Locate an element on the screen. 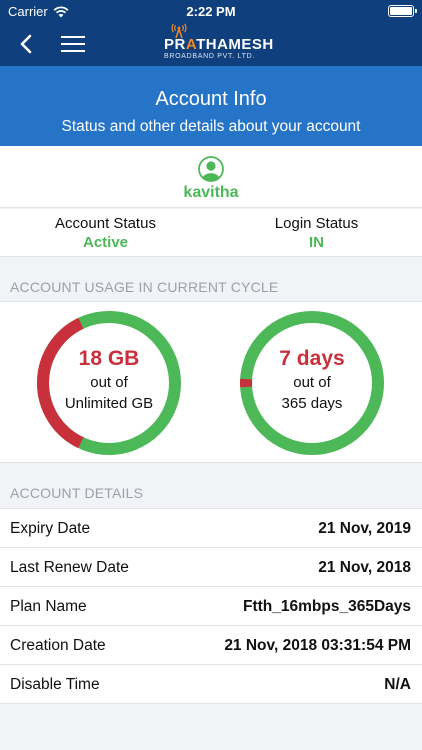 Image resolution: width=422 pixels, height=750 pixels. status-bar: Carrier 2:22 PM is located at coordinates (211, 11).